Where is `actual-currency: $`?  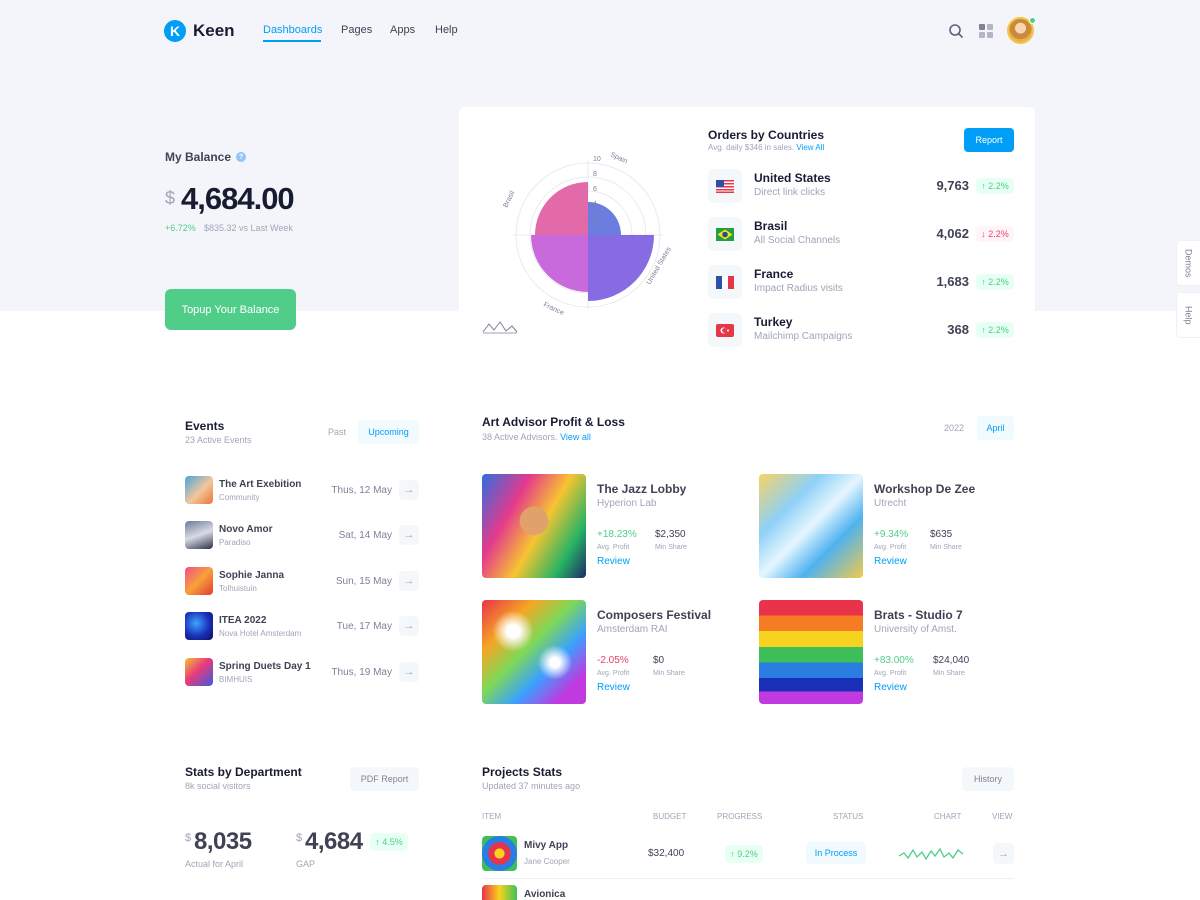 actual-currency: $ is located at coordinates (188, 838).